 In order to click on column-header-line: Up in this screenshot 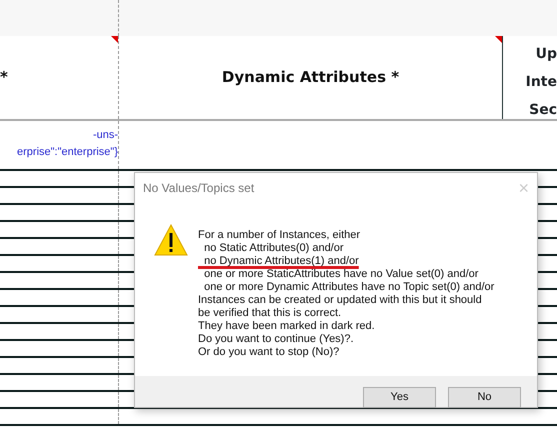, I will do `click(546, 54)`.